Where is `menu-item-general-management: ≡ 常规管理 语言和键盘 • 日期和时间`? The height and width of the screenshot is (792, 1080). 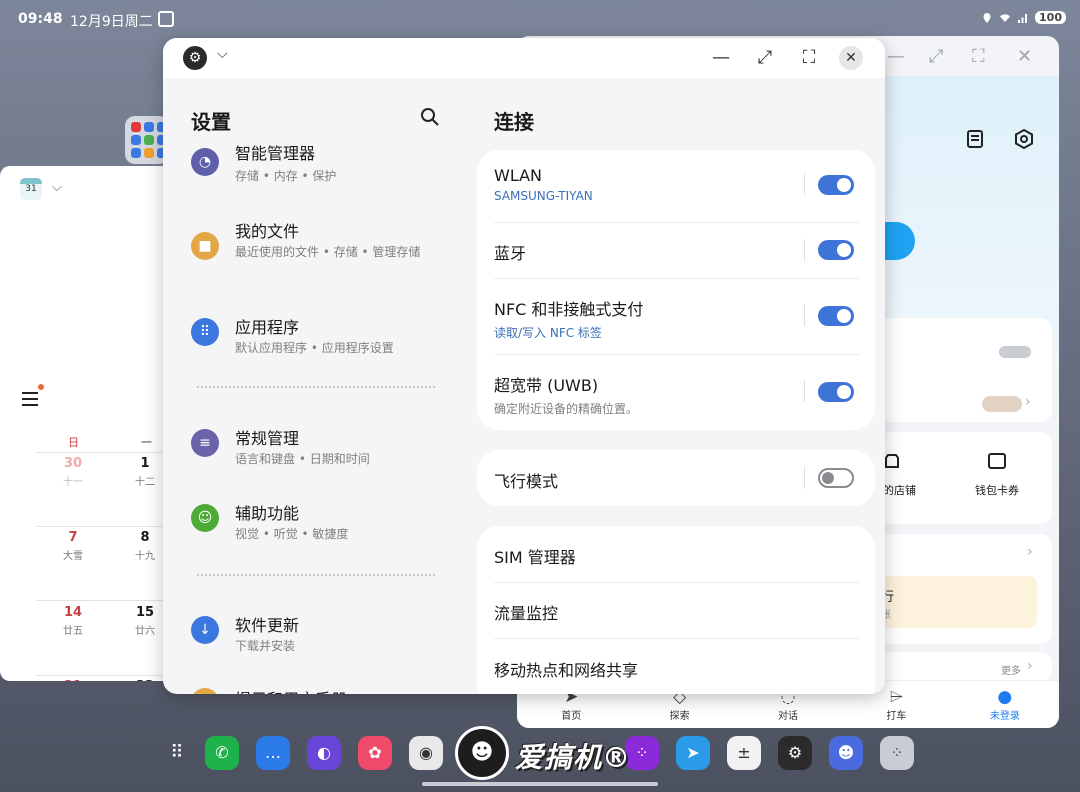
menu-item-general-management: ≡ 常规管理 语言和键盘 • 日期和时间 is located at coordinates (321, 448).